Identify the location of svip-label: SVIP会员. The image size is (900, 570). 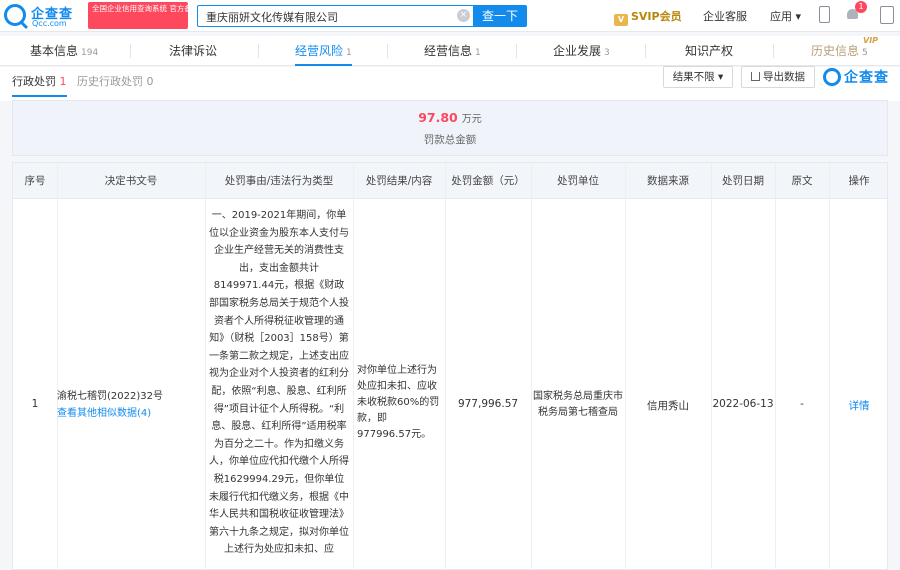
(656, 16).